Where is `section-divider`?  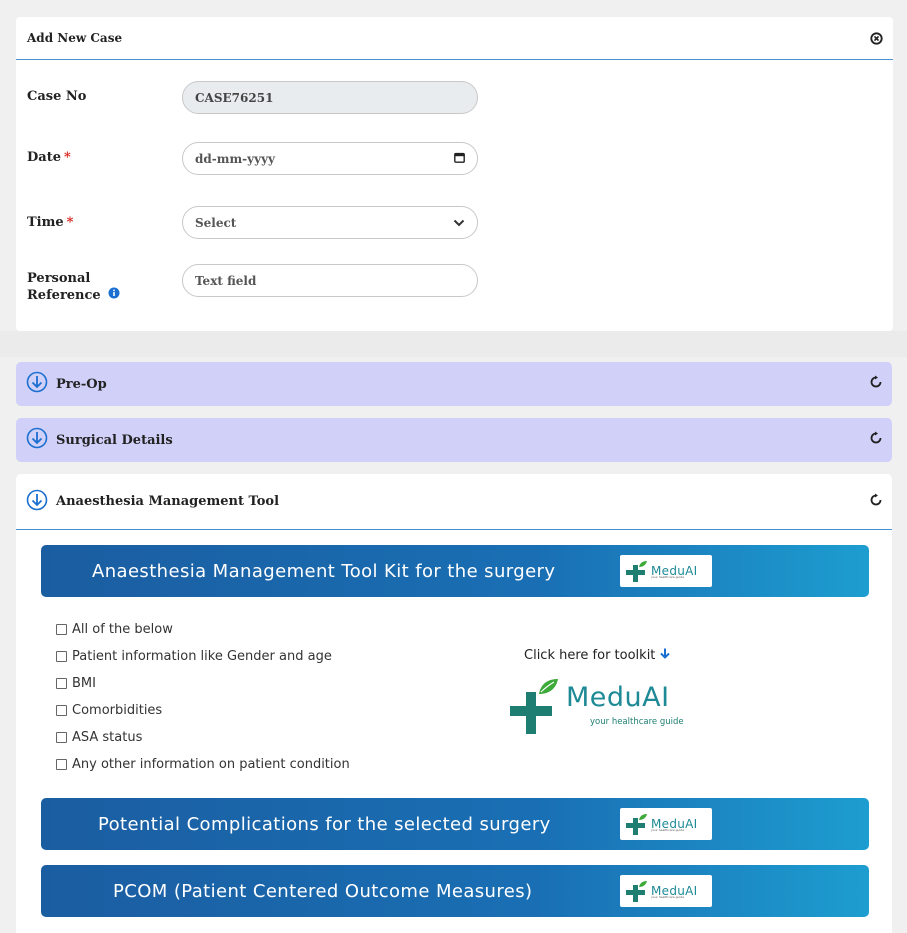 section-divider is located at coordinates (453, 344).